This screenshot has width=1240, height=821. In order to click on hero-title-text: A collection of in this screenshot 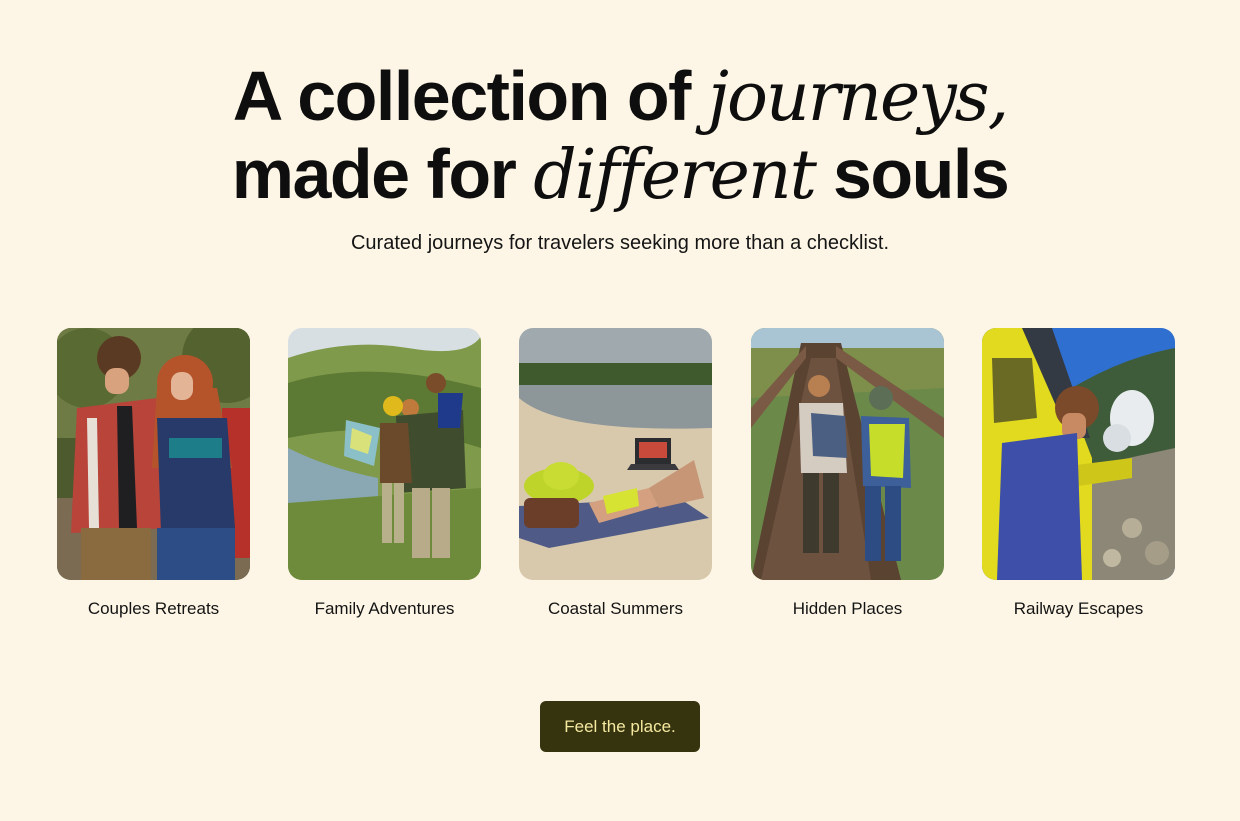, I will do `click(470, 96)`.